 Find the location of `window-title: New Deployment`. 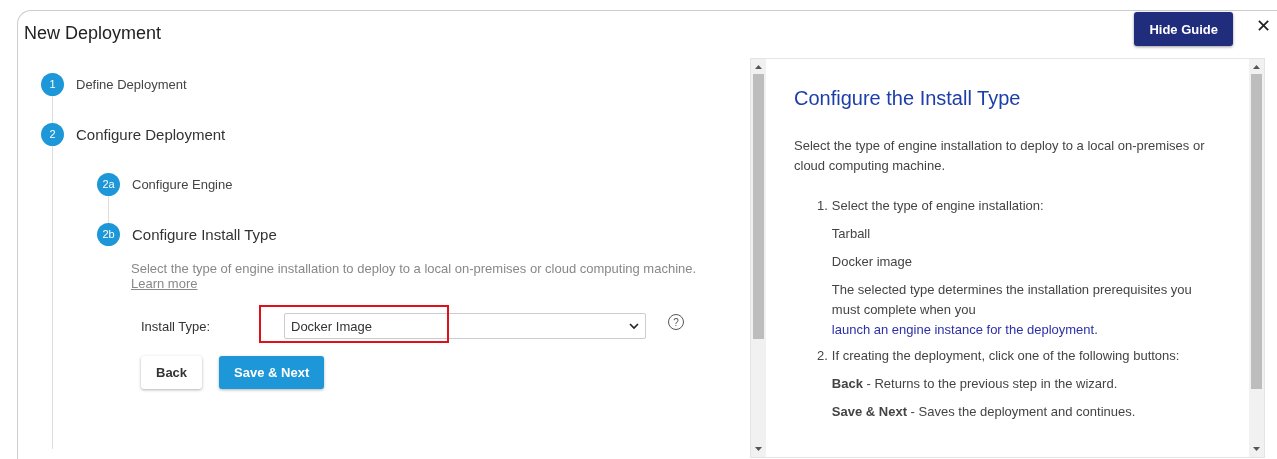

window-title: New Deployment is located at coordinates (93, 34).